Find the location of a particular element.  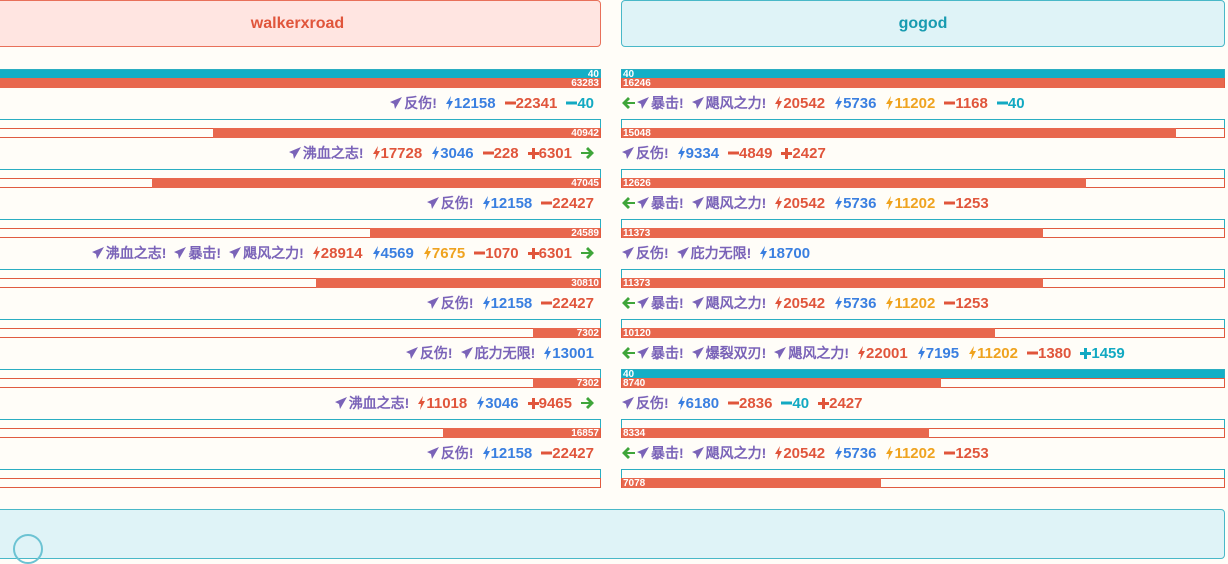

right-hp-value: 10120 is located at coordinates (637, 333).